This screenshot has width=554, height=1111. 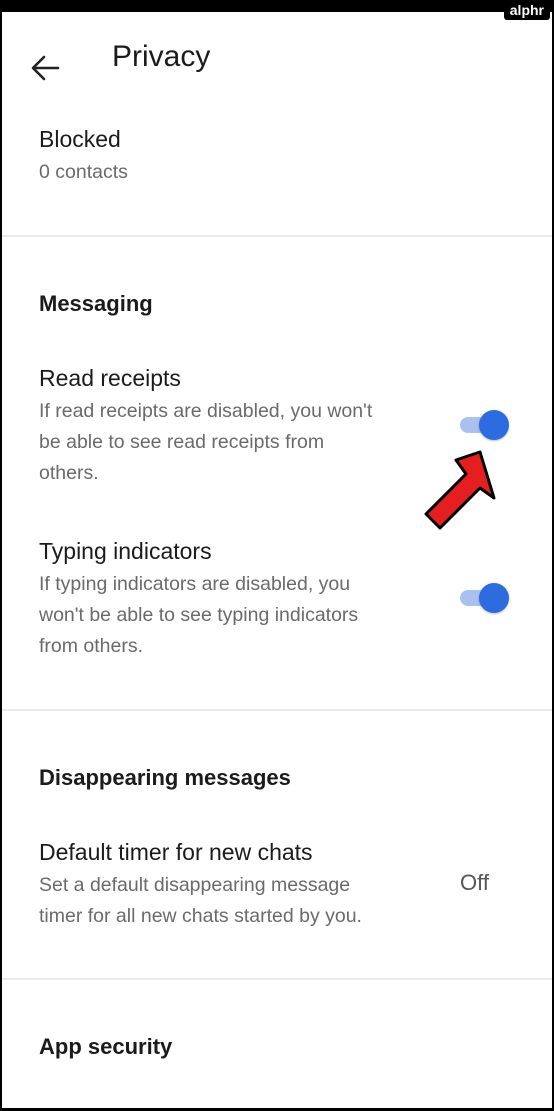 I want to click on typing-indicators-desc-line-1: If typing indicators are disabled, you, so click(x=195, y=584).